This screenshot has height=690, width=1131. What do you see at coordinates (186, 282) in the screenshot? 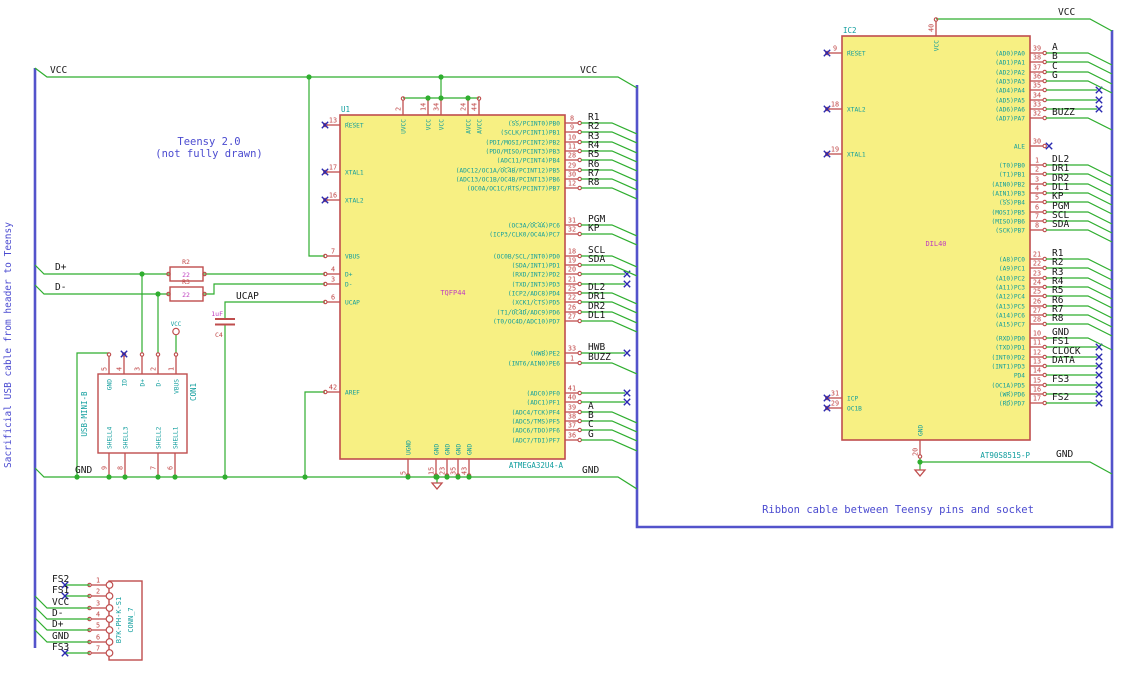
I see `component-ref: R3` at bounding box center [186, 282].